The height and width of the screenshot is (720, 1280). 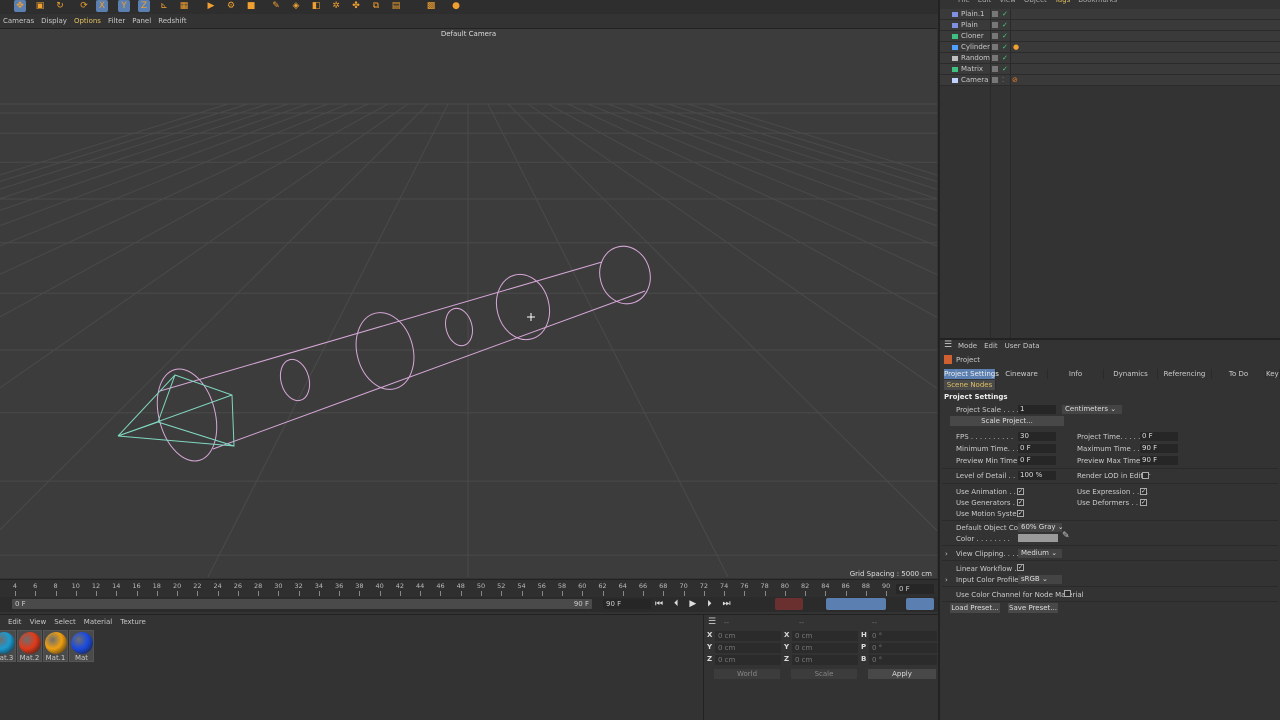 I want to click on viewport-menu-redshift: Redshift, so click(x=172, y=21).